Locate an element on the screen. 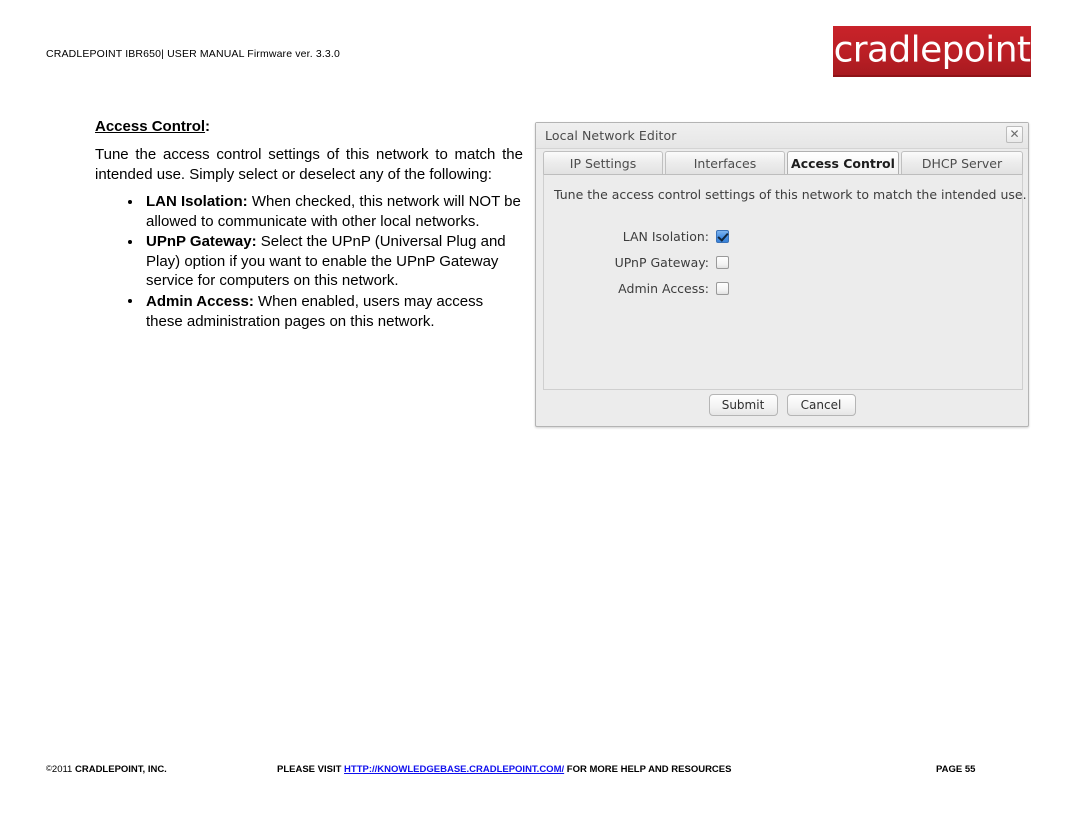 This screenshot has width=1080, height=834. cradlepoint-logo: cradlepoint is located at coordinates (932, 51).